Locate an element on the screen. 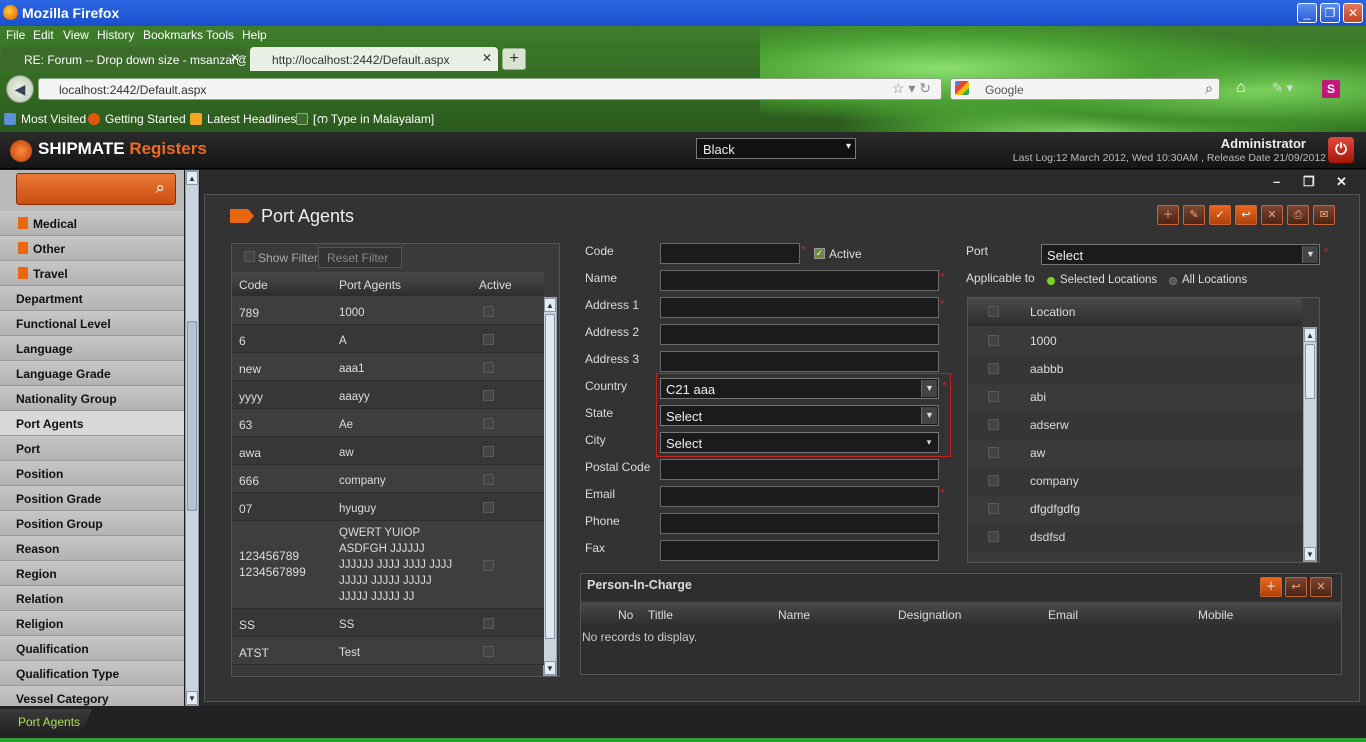 This screenshot has width=1366, height=742. sidebar-item-vessel-category: Vessel Category is located at coordinates (92, 696).